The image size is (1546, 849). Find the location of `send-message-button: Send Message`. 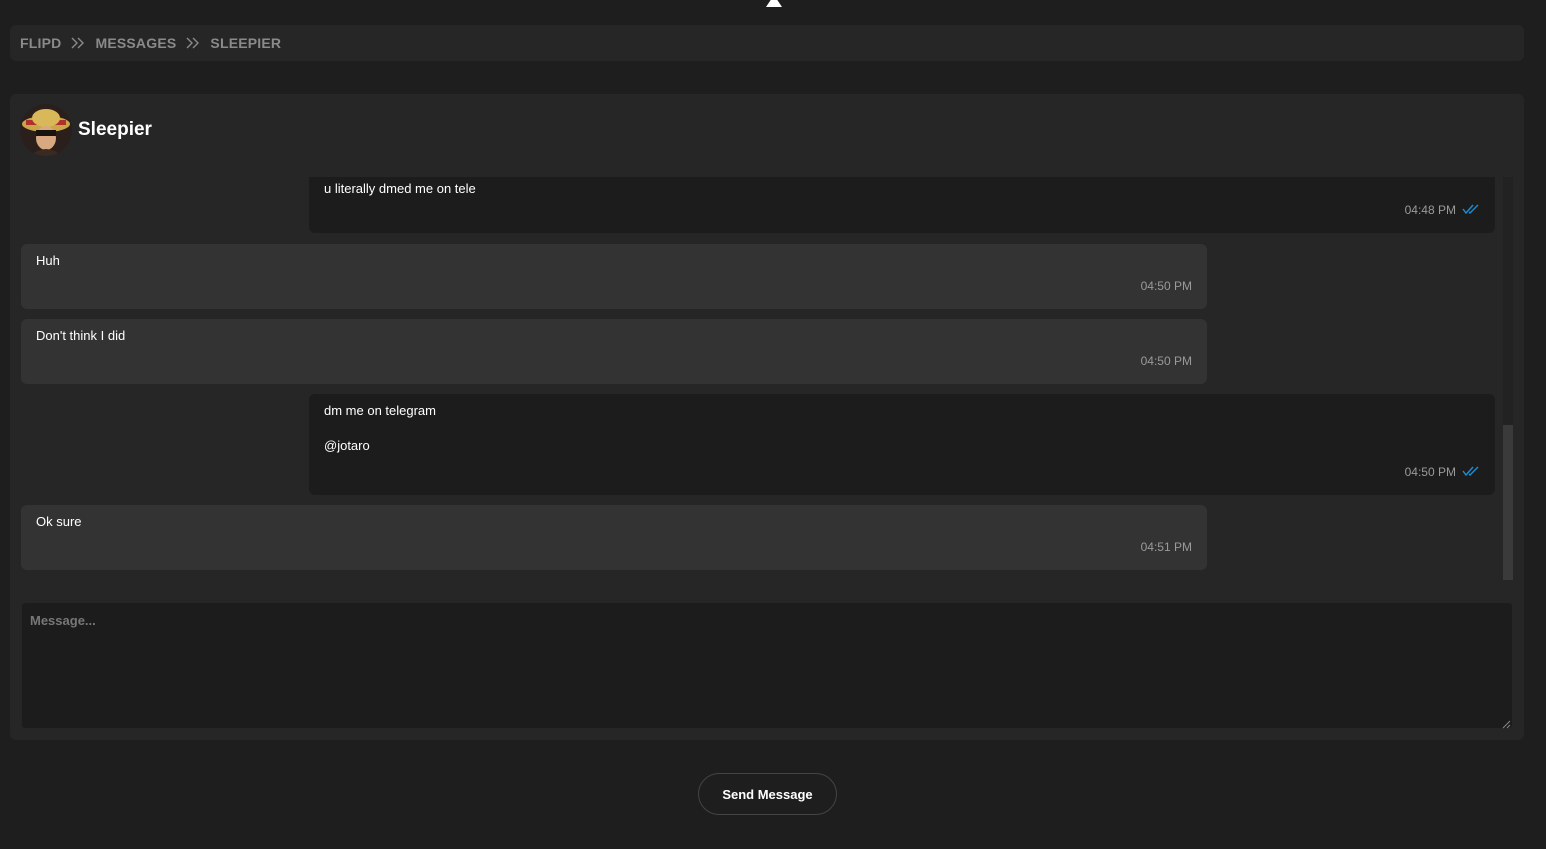

send-message-button: Send Message is located at coordinates (767, 794).